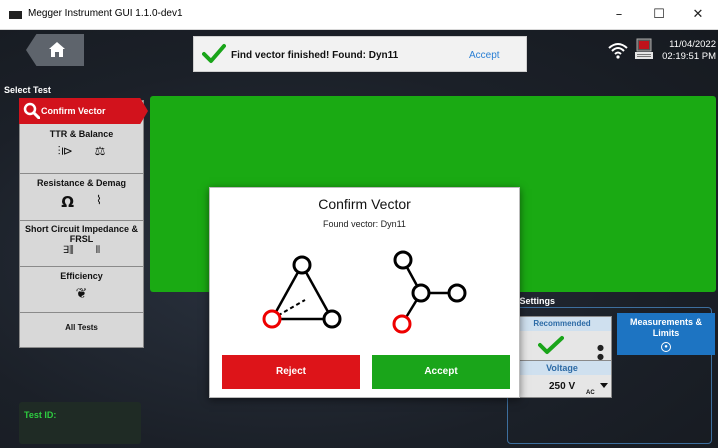  What do you see at coordinates (81, 197) in the screenshot?
I see `menu-item-resistance-demag: Resistance & Demag Ω ⌇` at bounding box center [81, 197].